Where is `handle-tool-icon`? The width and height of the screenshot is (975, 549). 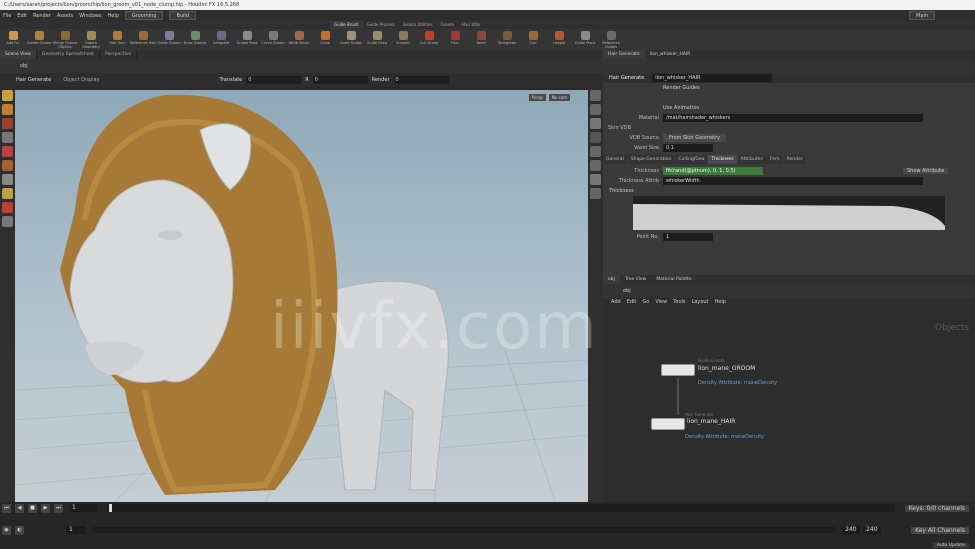
handle-tool-icon is located at coordinates (7, 151).